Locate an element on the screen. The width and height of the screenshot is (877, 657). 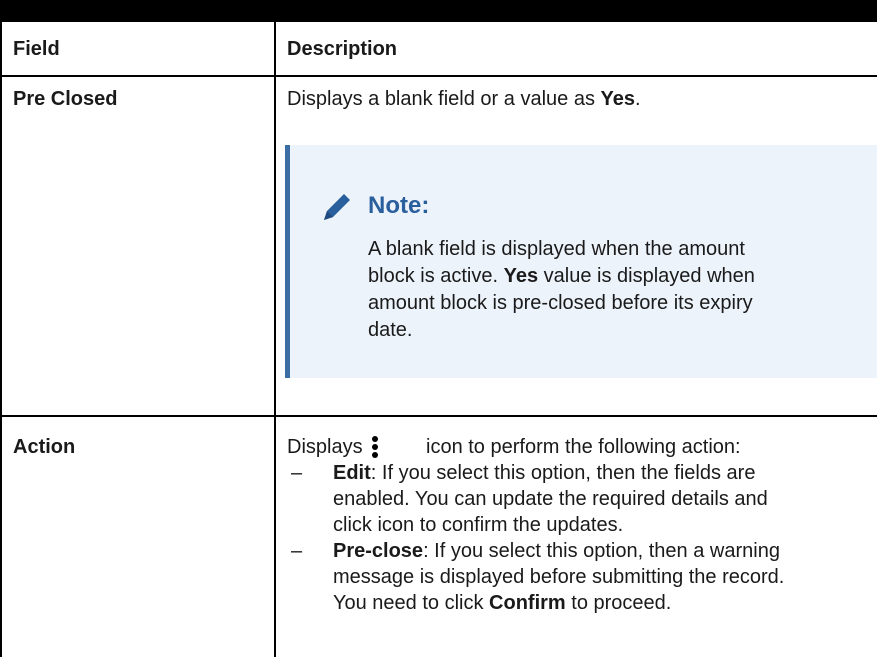
bullet-line: You need to click Confirm to proceed. is located at coordinates (600, 603).